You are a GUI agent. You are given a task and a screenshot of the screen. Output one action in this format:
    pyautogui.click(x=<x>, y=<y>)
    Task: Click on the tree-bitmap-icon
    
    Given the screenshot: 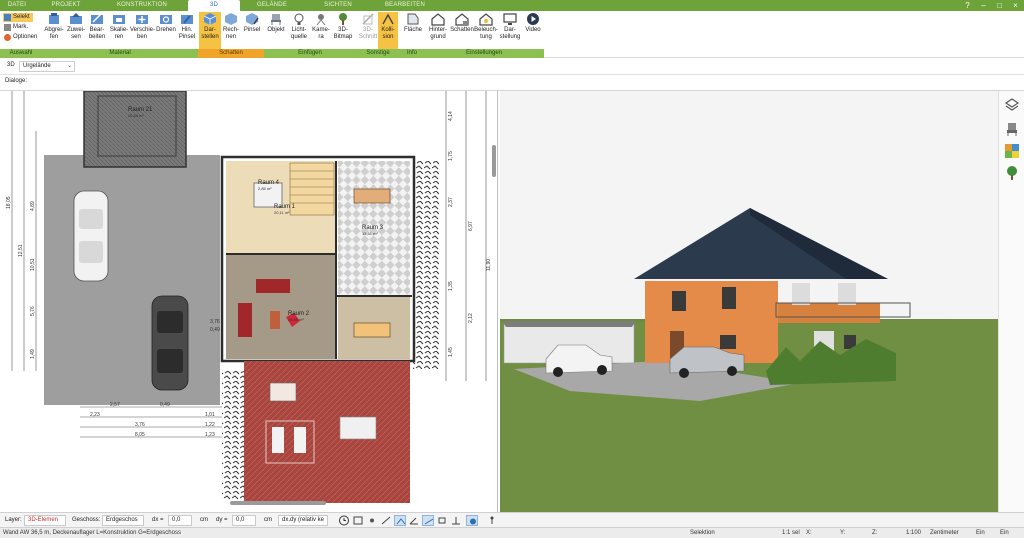 What is the action you would take?
    pyautogui.click(x=343, y=19)
    